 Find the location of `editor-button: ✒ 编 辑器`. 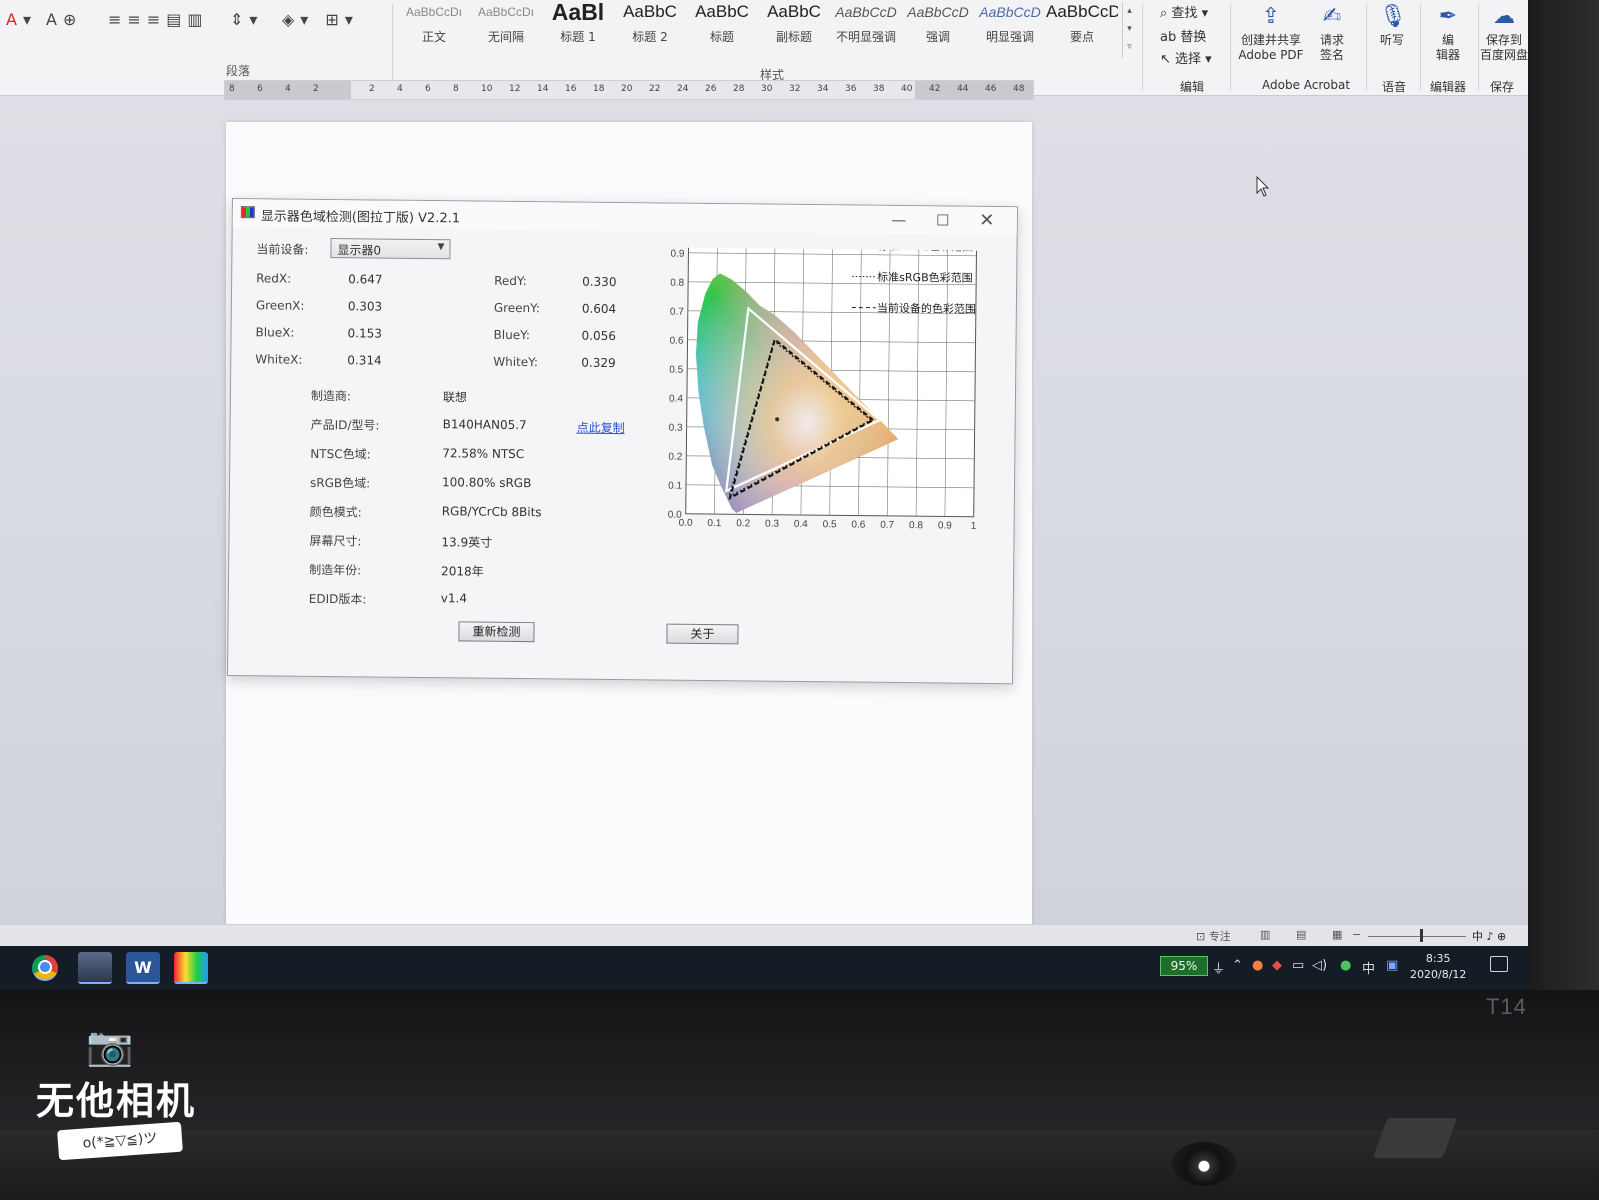

editor-button: ✒ 编 辑器 is located at coordinates (1448, 33).